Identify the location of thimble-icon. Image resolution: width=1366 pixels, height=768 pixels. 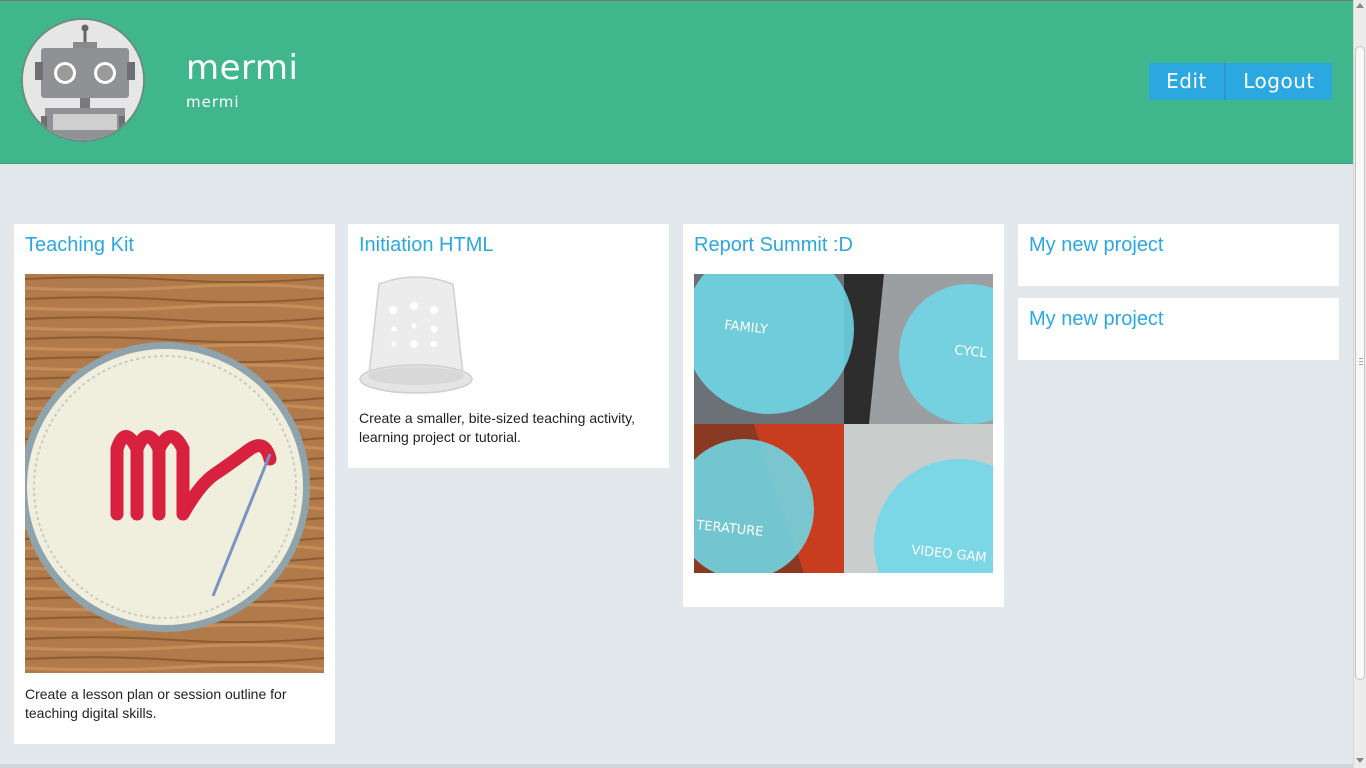
(416, 335).